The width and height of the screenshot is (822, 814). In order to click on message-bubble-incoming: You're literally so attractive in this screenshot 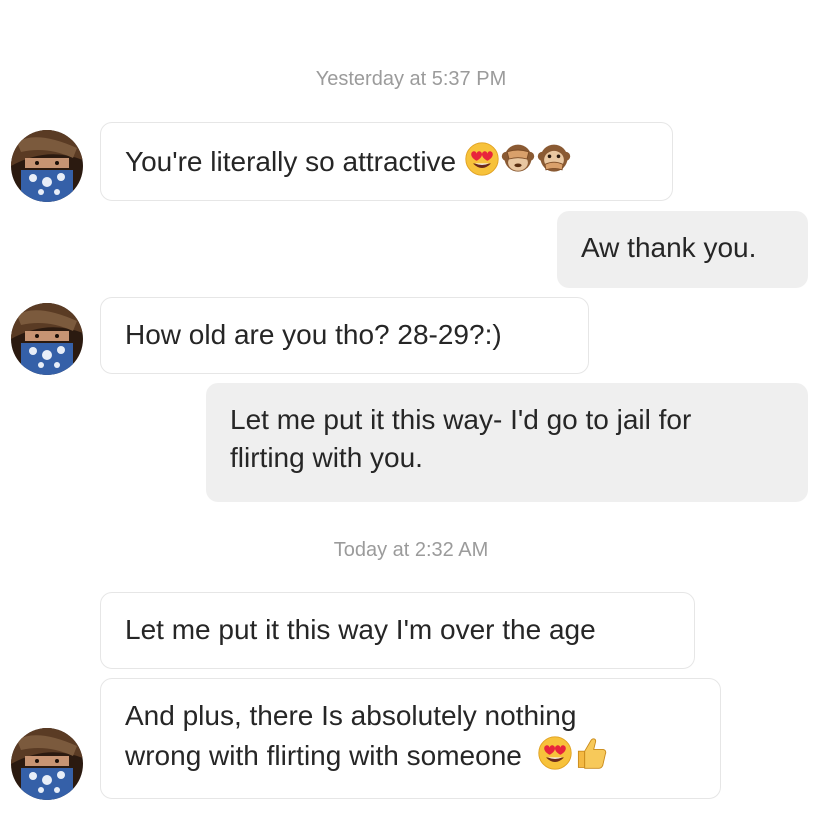, I will do `click(386, 161)`.